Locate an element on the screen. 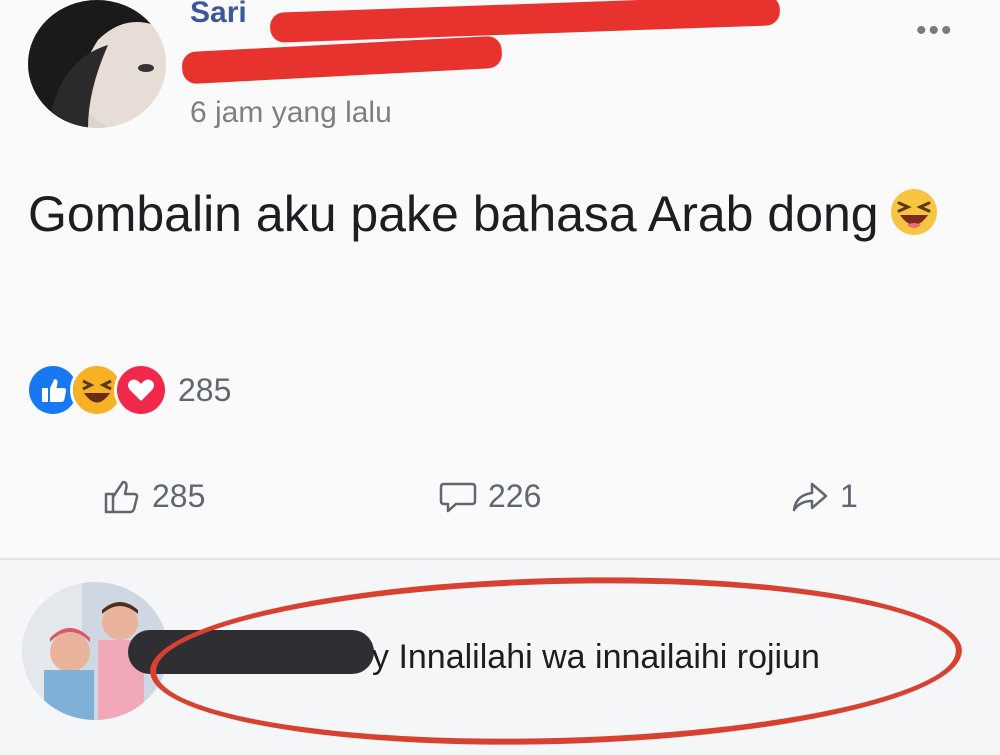 The height and width of the screenshot is (755, 1000). love-reaction-icon is located at coordinates (141, 390).